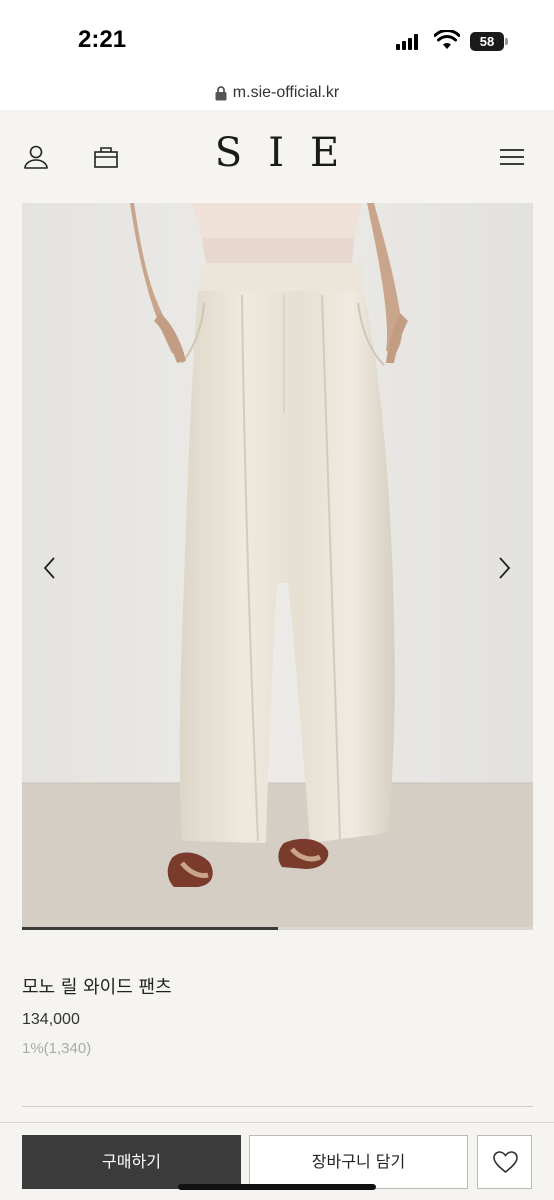 This screenshot has width=554, height=1200. I want to click on wishlist-button, so click(504, 1162).